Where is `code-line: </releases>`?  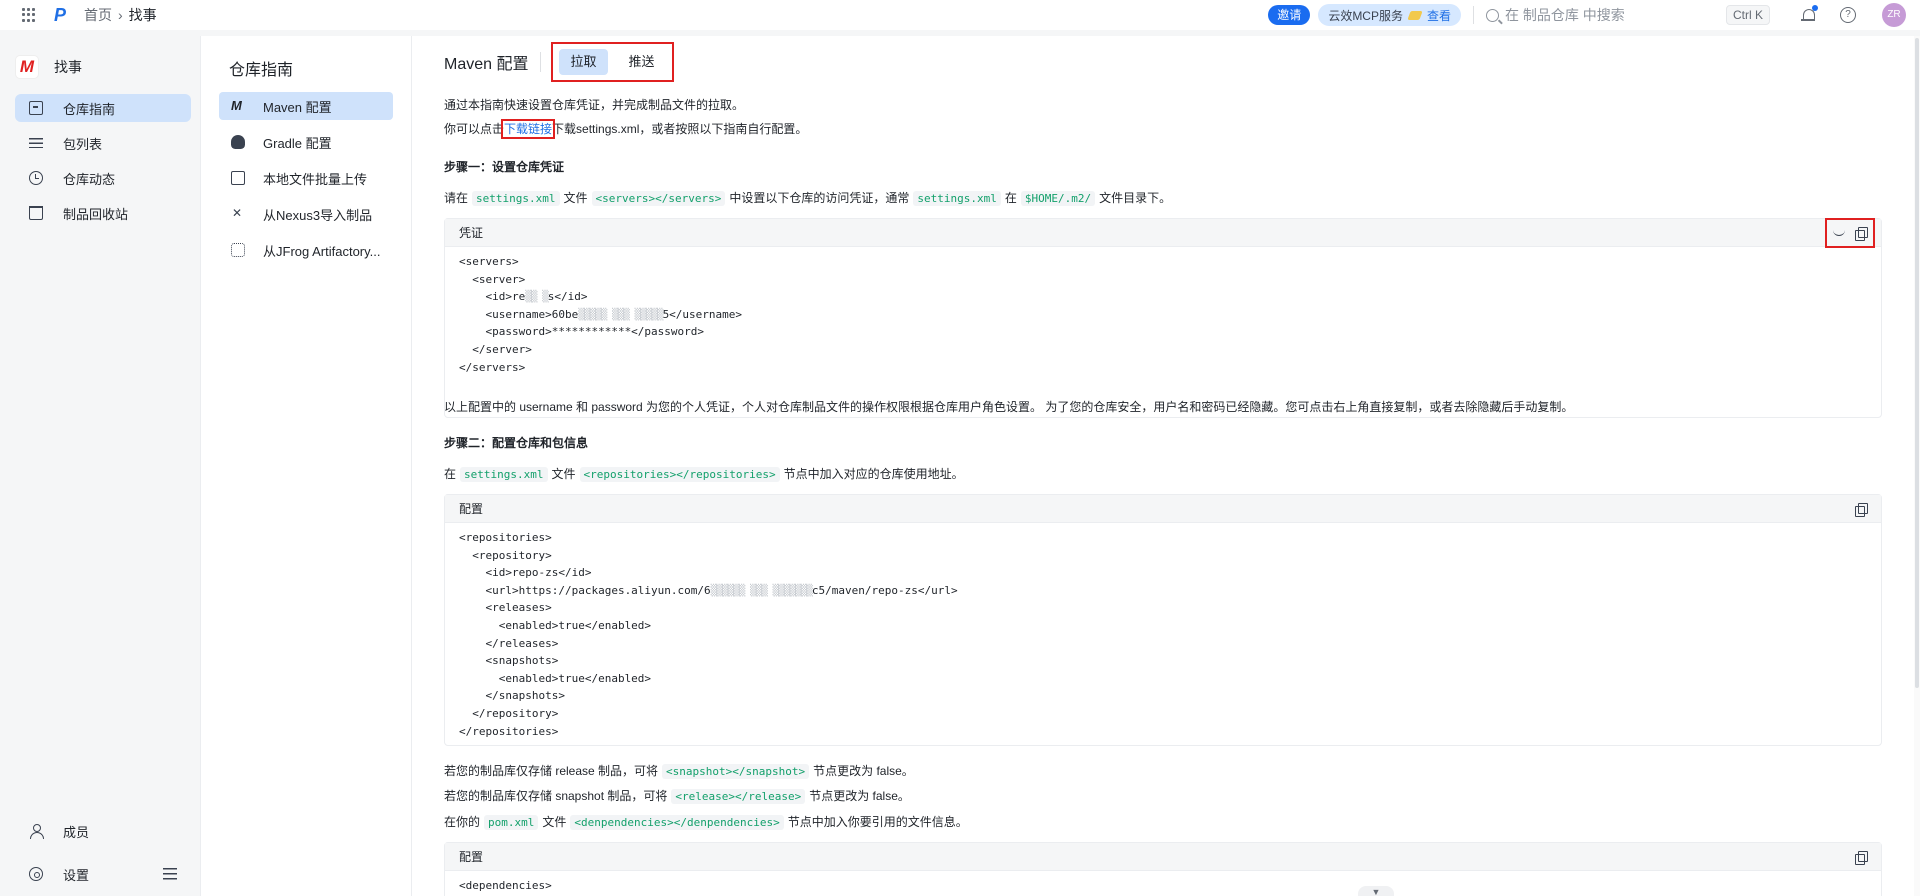 code-line: </releases> is located at coordinates (509, 643).